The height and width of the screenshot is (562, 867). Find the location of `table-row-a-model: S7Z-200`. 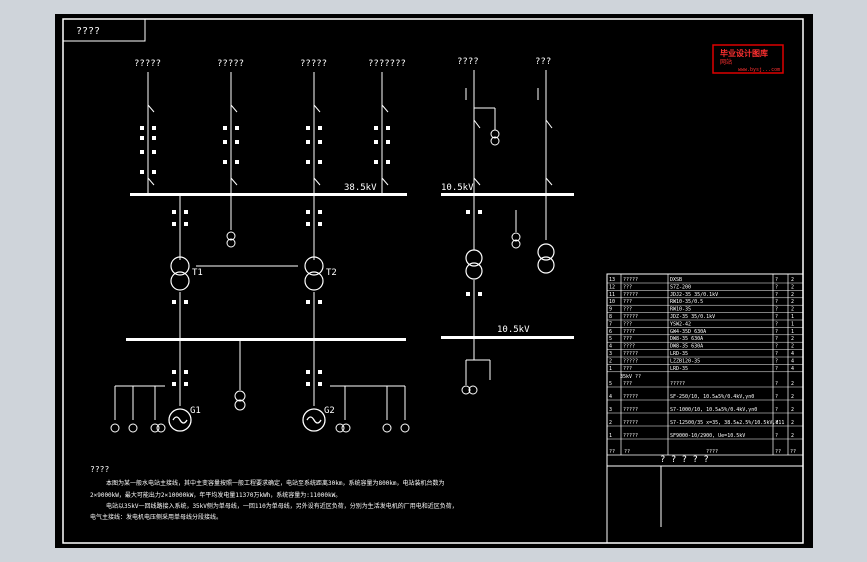

table-row-a-model: S7Z-200 is located at coordinates (680, 287).